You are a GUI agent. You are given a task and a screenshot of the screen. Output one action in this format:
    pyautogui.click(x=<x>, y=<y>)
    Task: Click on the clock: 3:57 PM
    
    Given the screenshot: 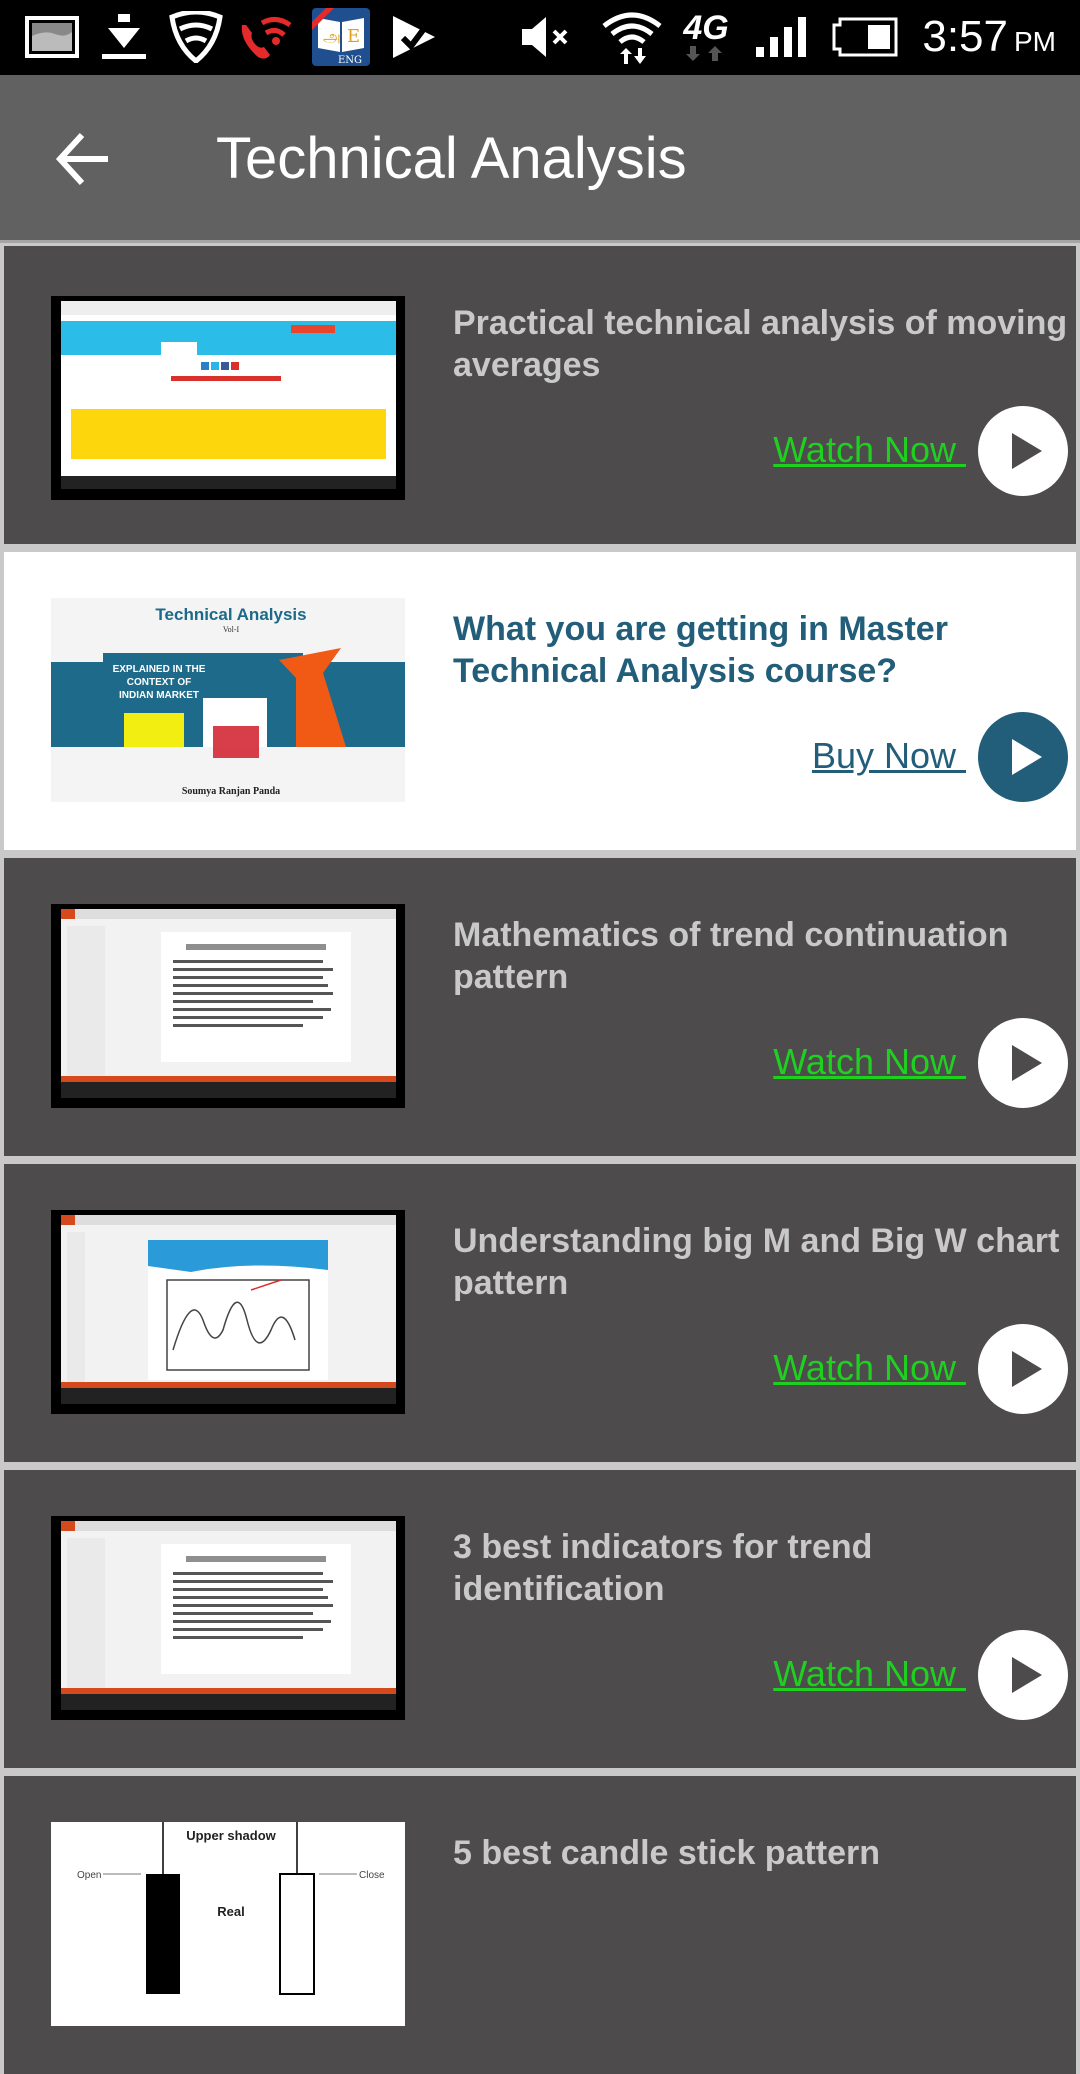 What is the action you would take?
    pyautogui.click(x=989, y=39)
    